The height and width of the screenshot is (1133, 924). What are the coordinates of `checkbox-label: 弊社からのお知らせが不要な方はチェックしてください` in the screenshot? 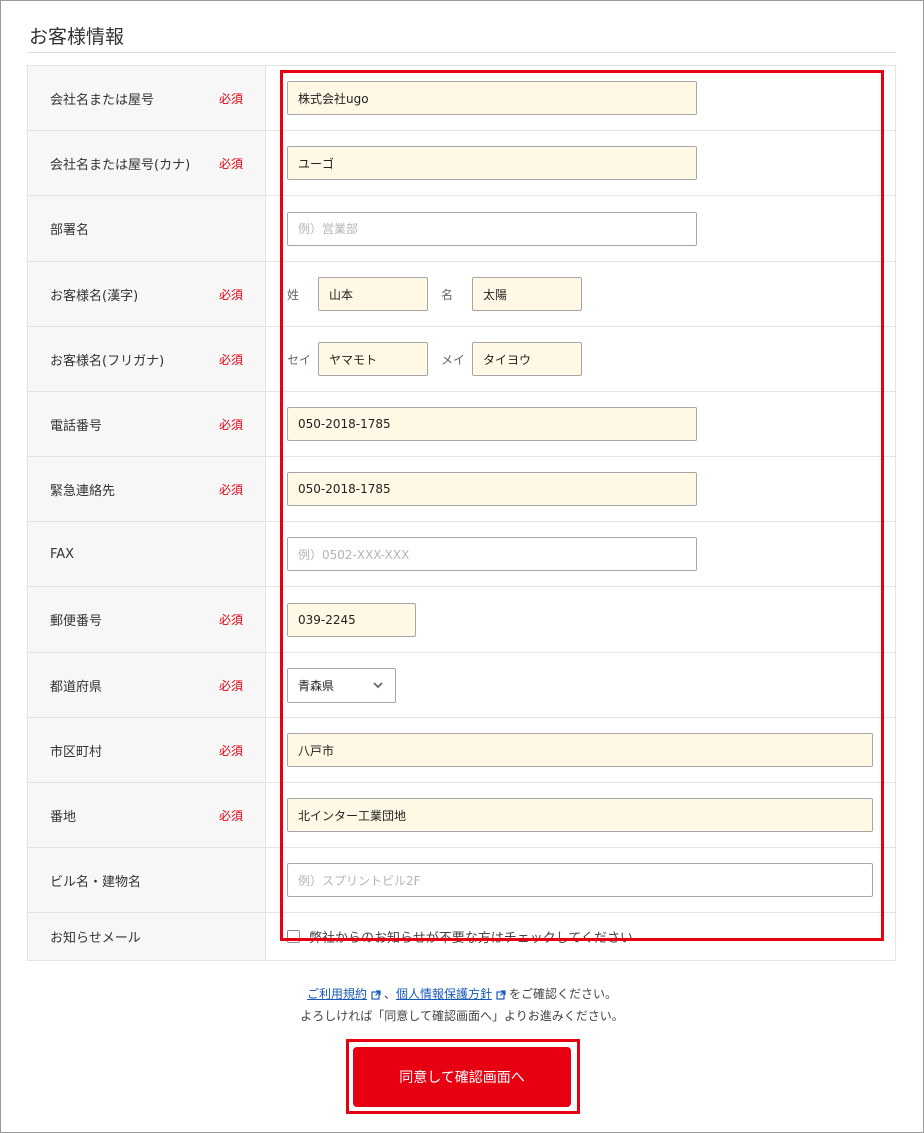 It's located at (471, 936).